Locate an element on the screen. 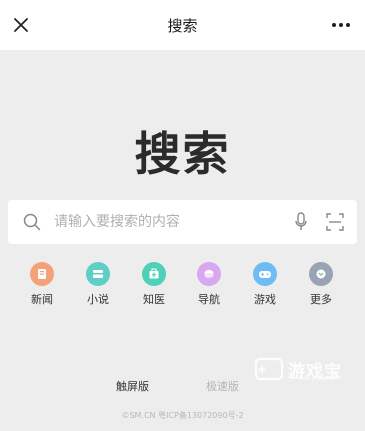  fast-version-link: 极速版 is located at coordinates (222, 386).